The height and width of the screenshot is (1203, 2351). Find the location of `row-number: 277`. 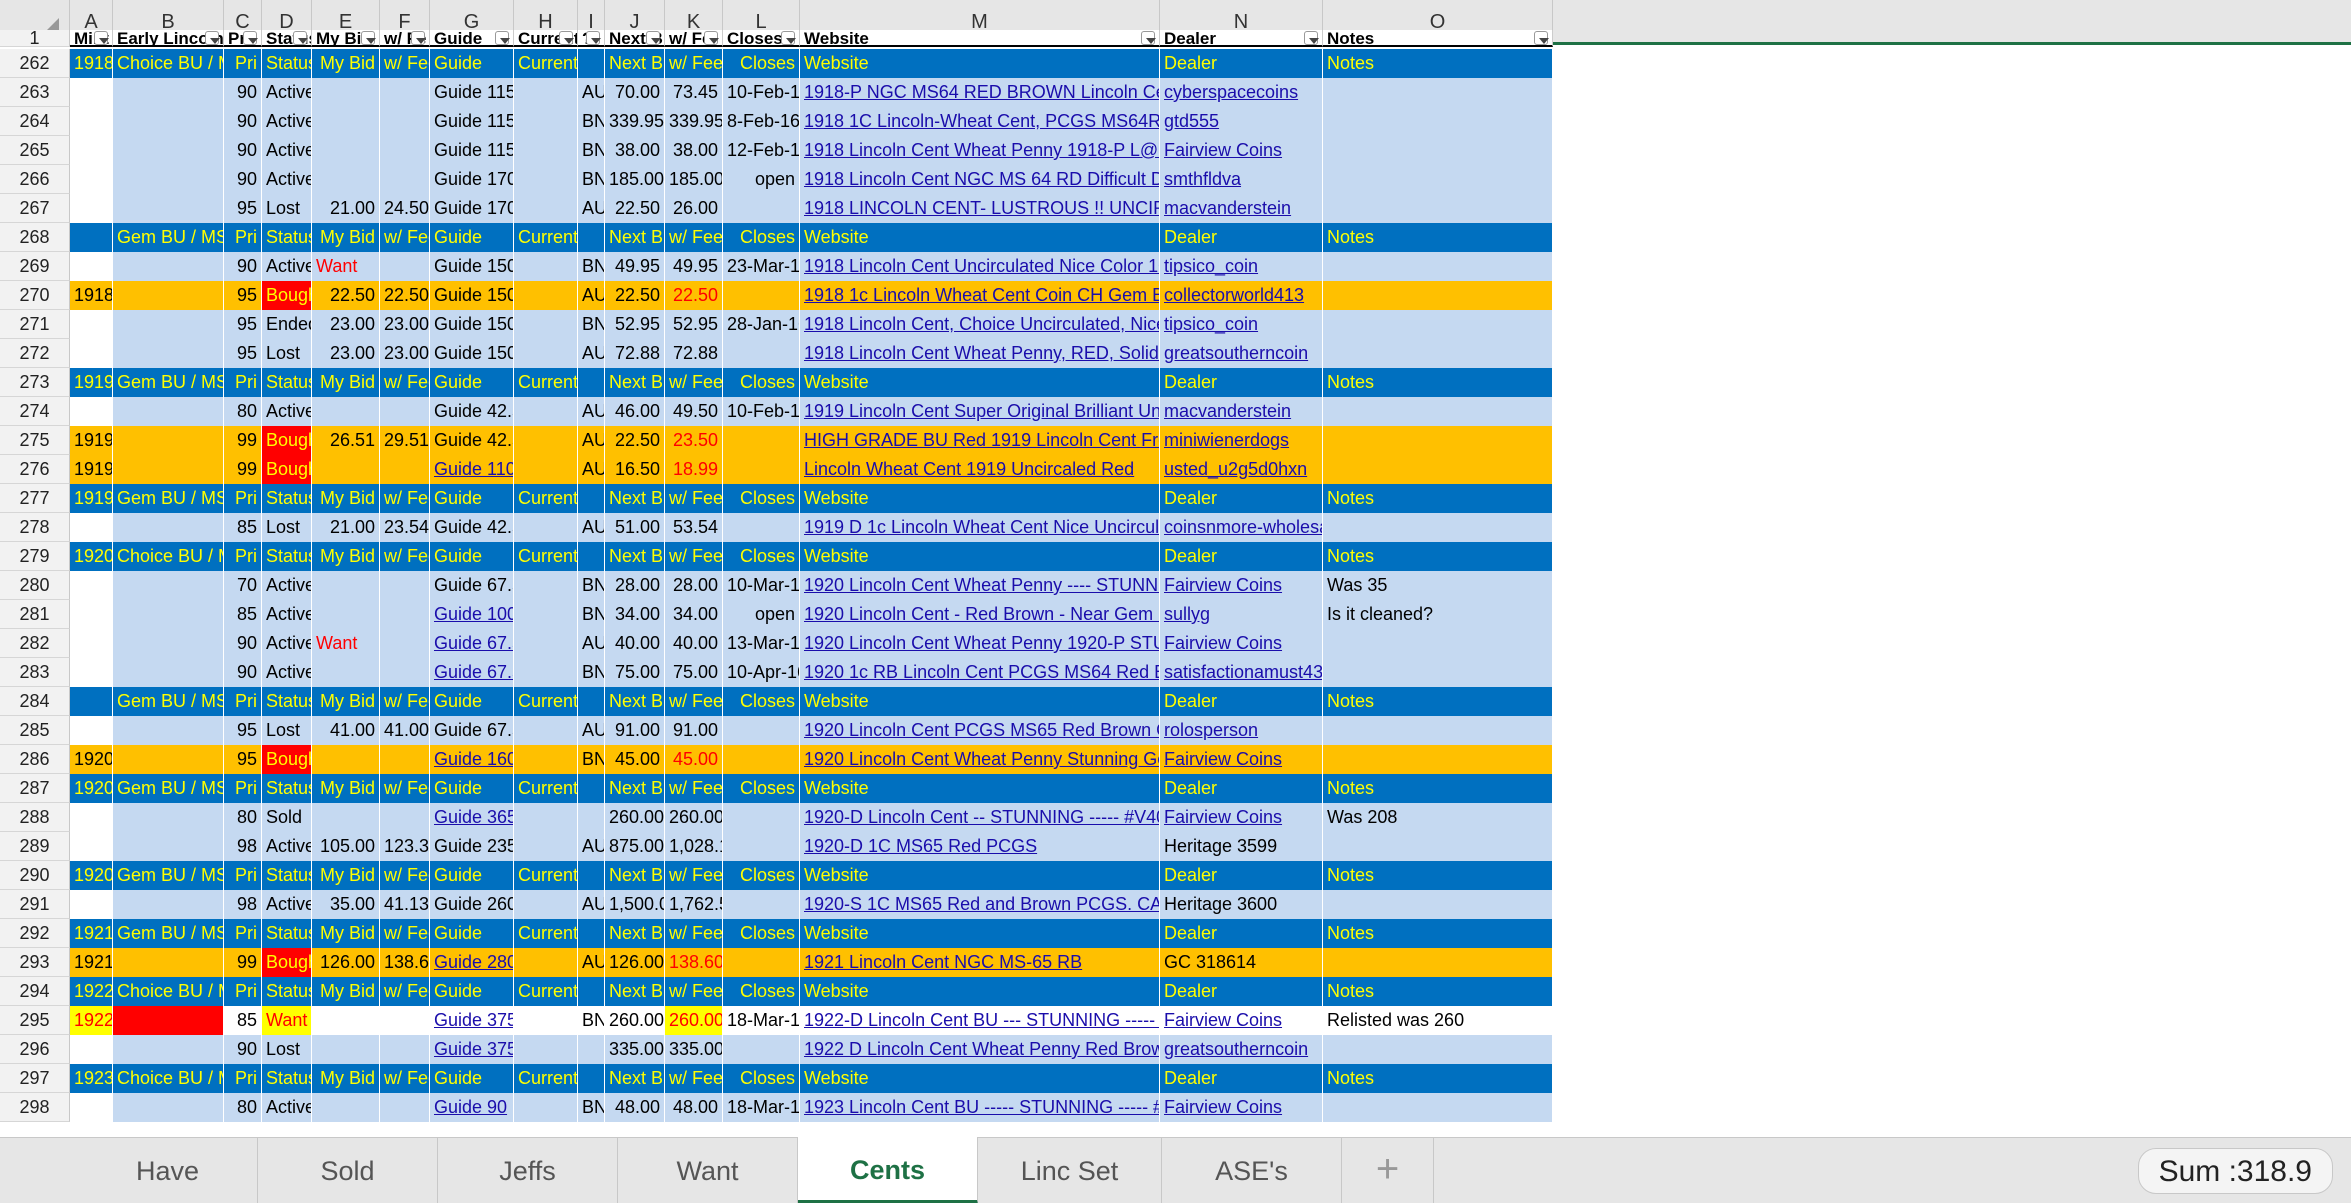

row-number: 277 is located at coordinates (35, 498).